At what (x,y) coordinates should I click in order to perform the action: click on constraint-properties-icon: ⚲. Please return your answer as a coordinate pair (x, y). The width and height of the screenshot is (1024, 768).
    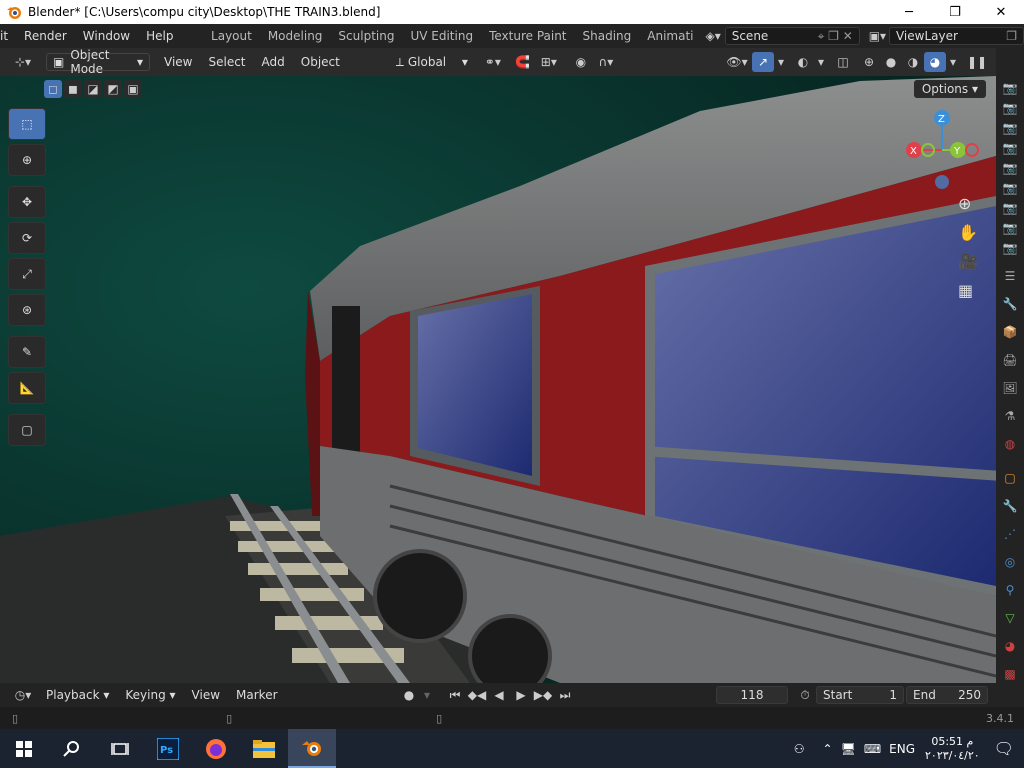
    Looking at the image, I should click on (1010, 590).